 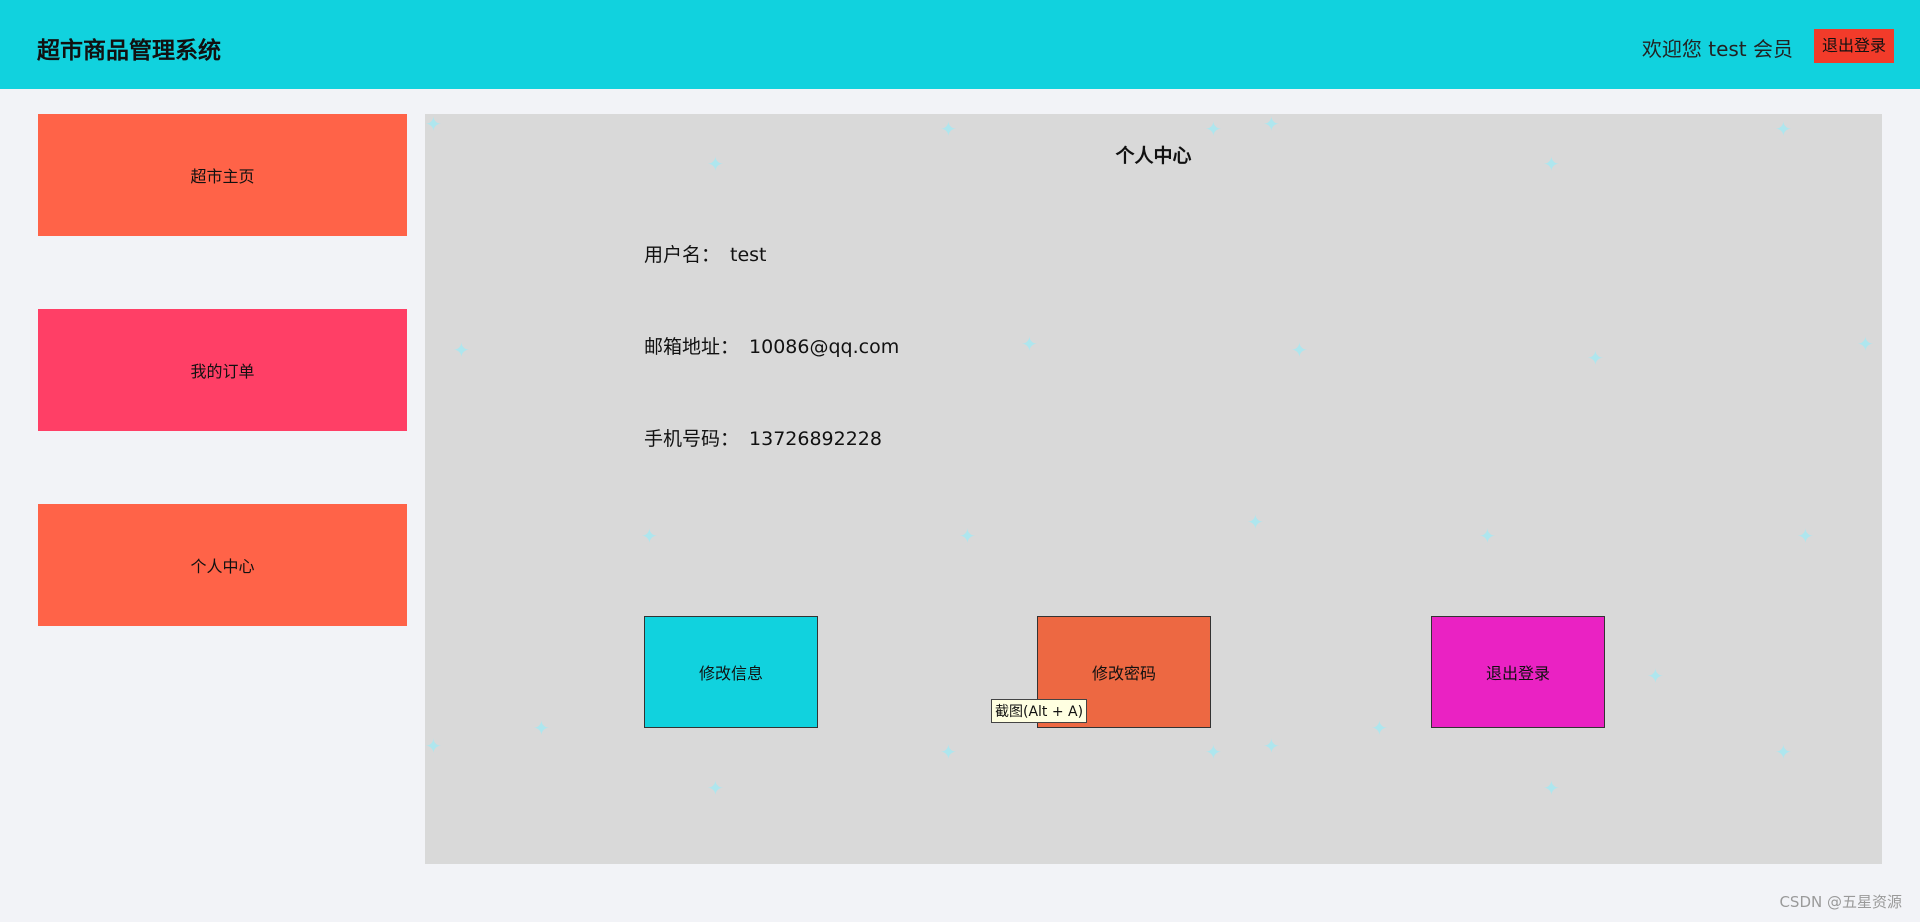 I want to click on sidebar-item-label: 超市主页, so click(x=222, y=176).